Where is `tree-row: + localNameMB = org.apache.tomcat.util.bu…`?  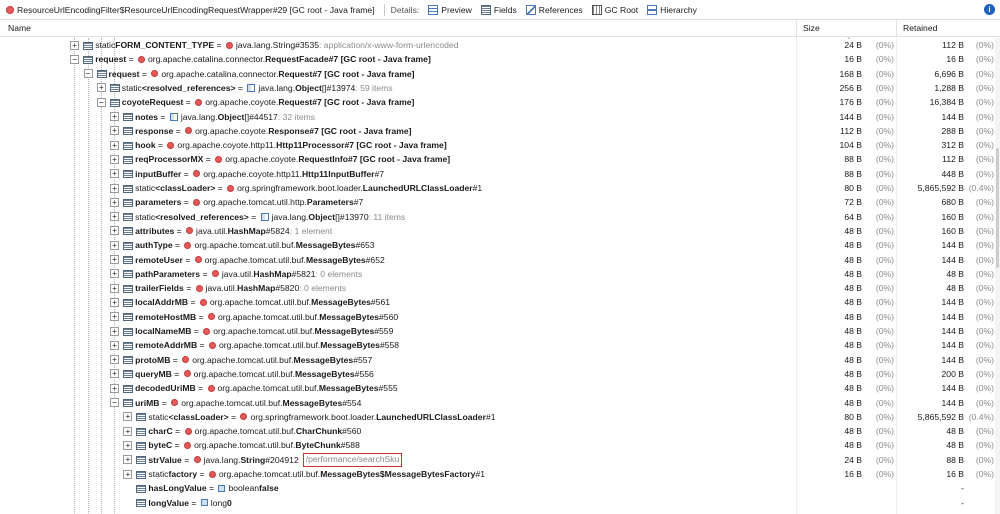 tree-row: + localNameMB = org.apache.tomcat.util.bu… is located at coordinates (500, 331).